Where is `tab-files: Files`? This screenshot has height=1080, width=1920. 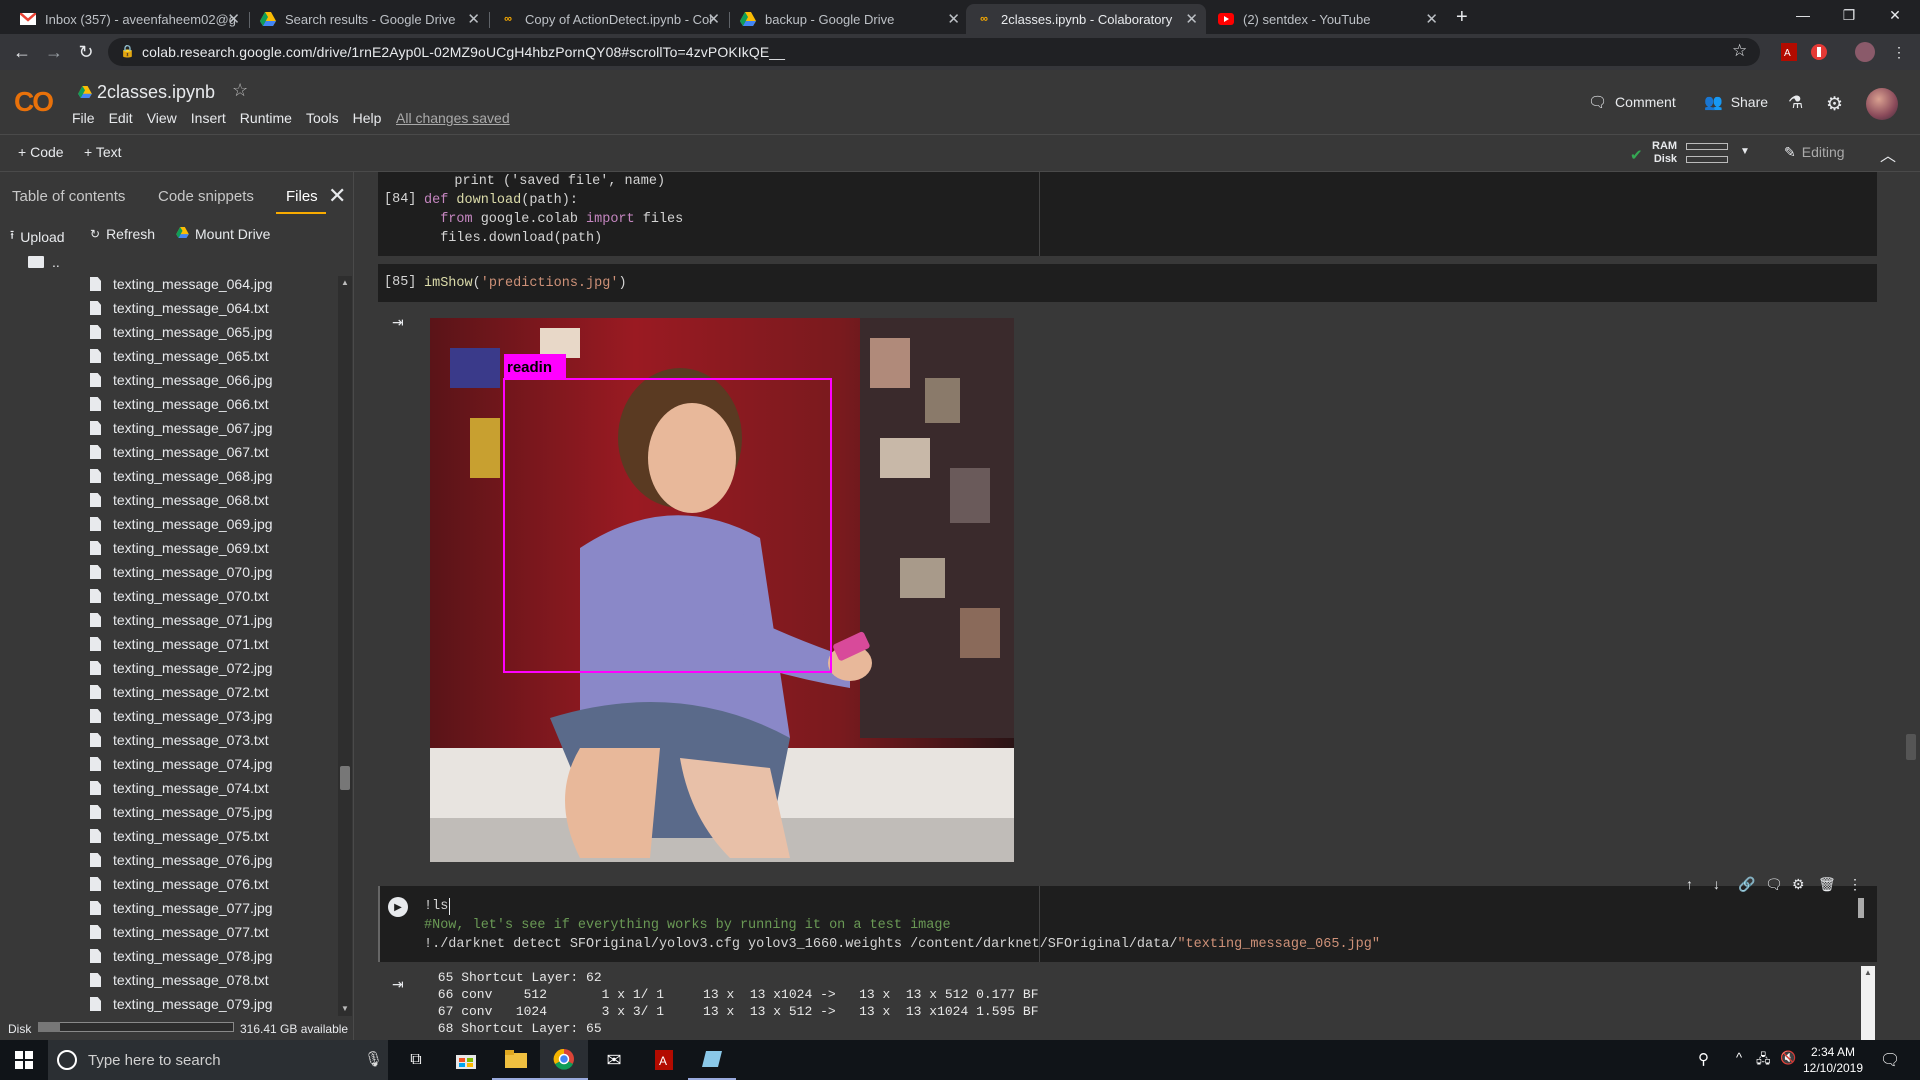 tab-files: Files is located at coordinates (302, 196).